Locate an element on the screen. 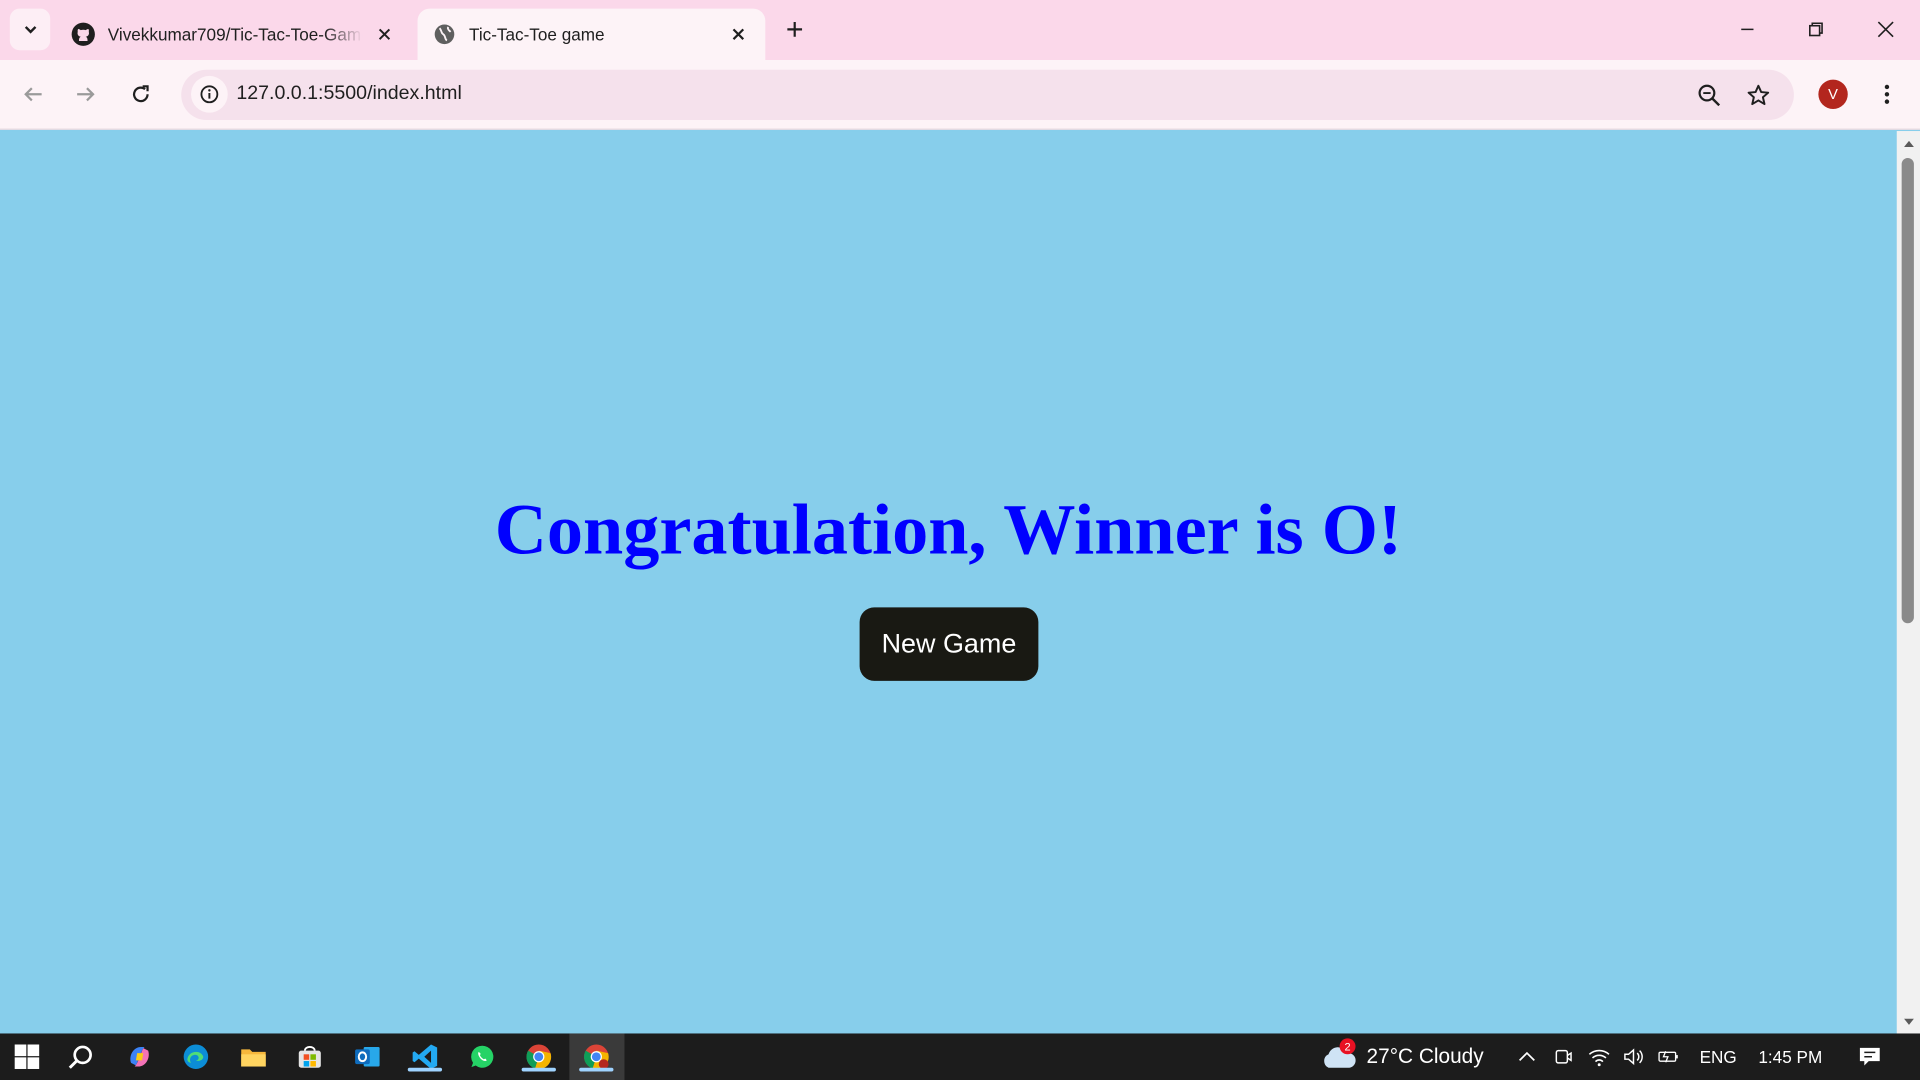 Image resolution: width=1920 pixels, height=1080 pixels. reload-button is located at coordinates (140, 94).